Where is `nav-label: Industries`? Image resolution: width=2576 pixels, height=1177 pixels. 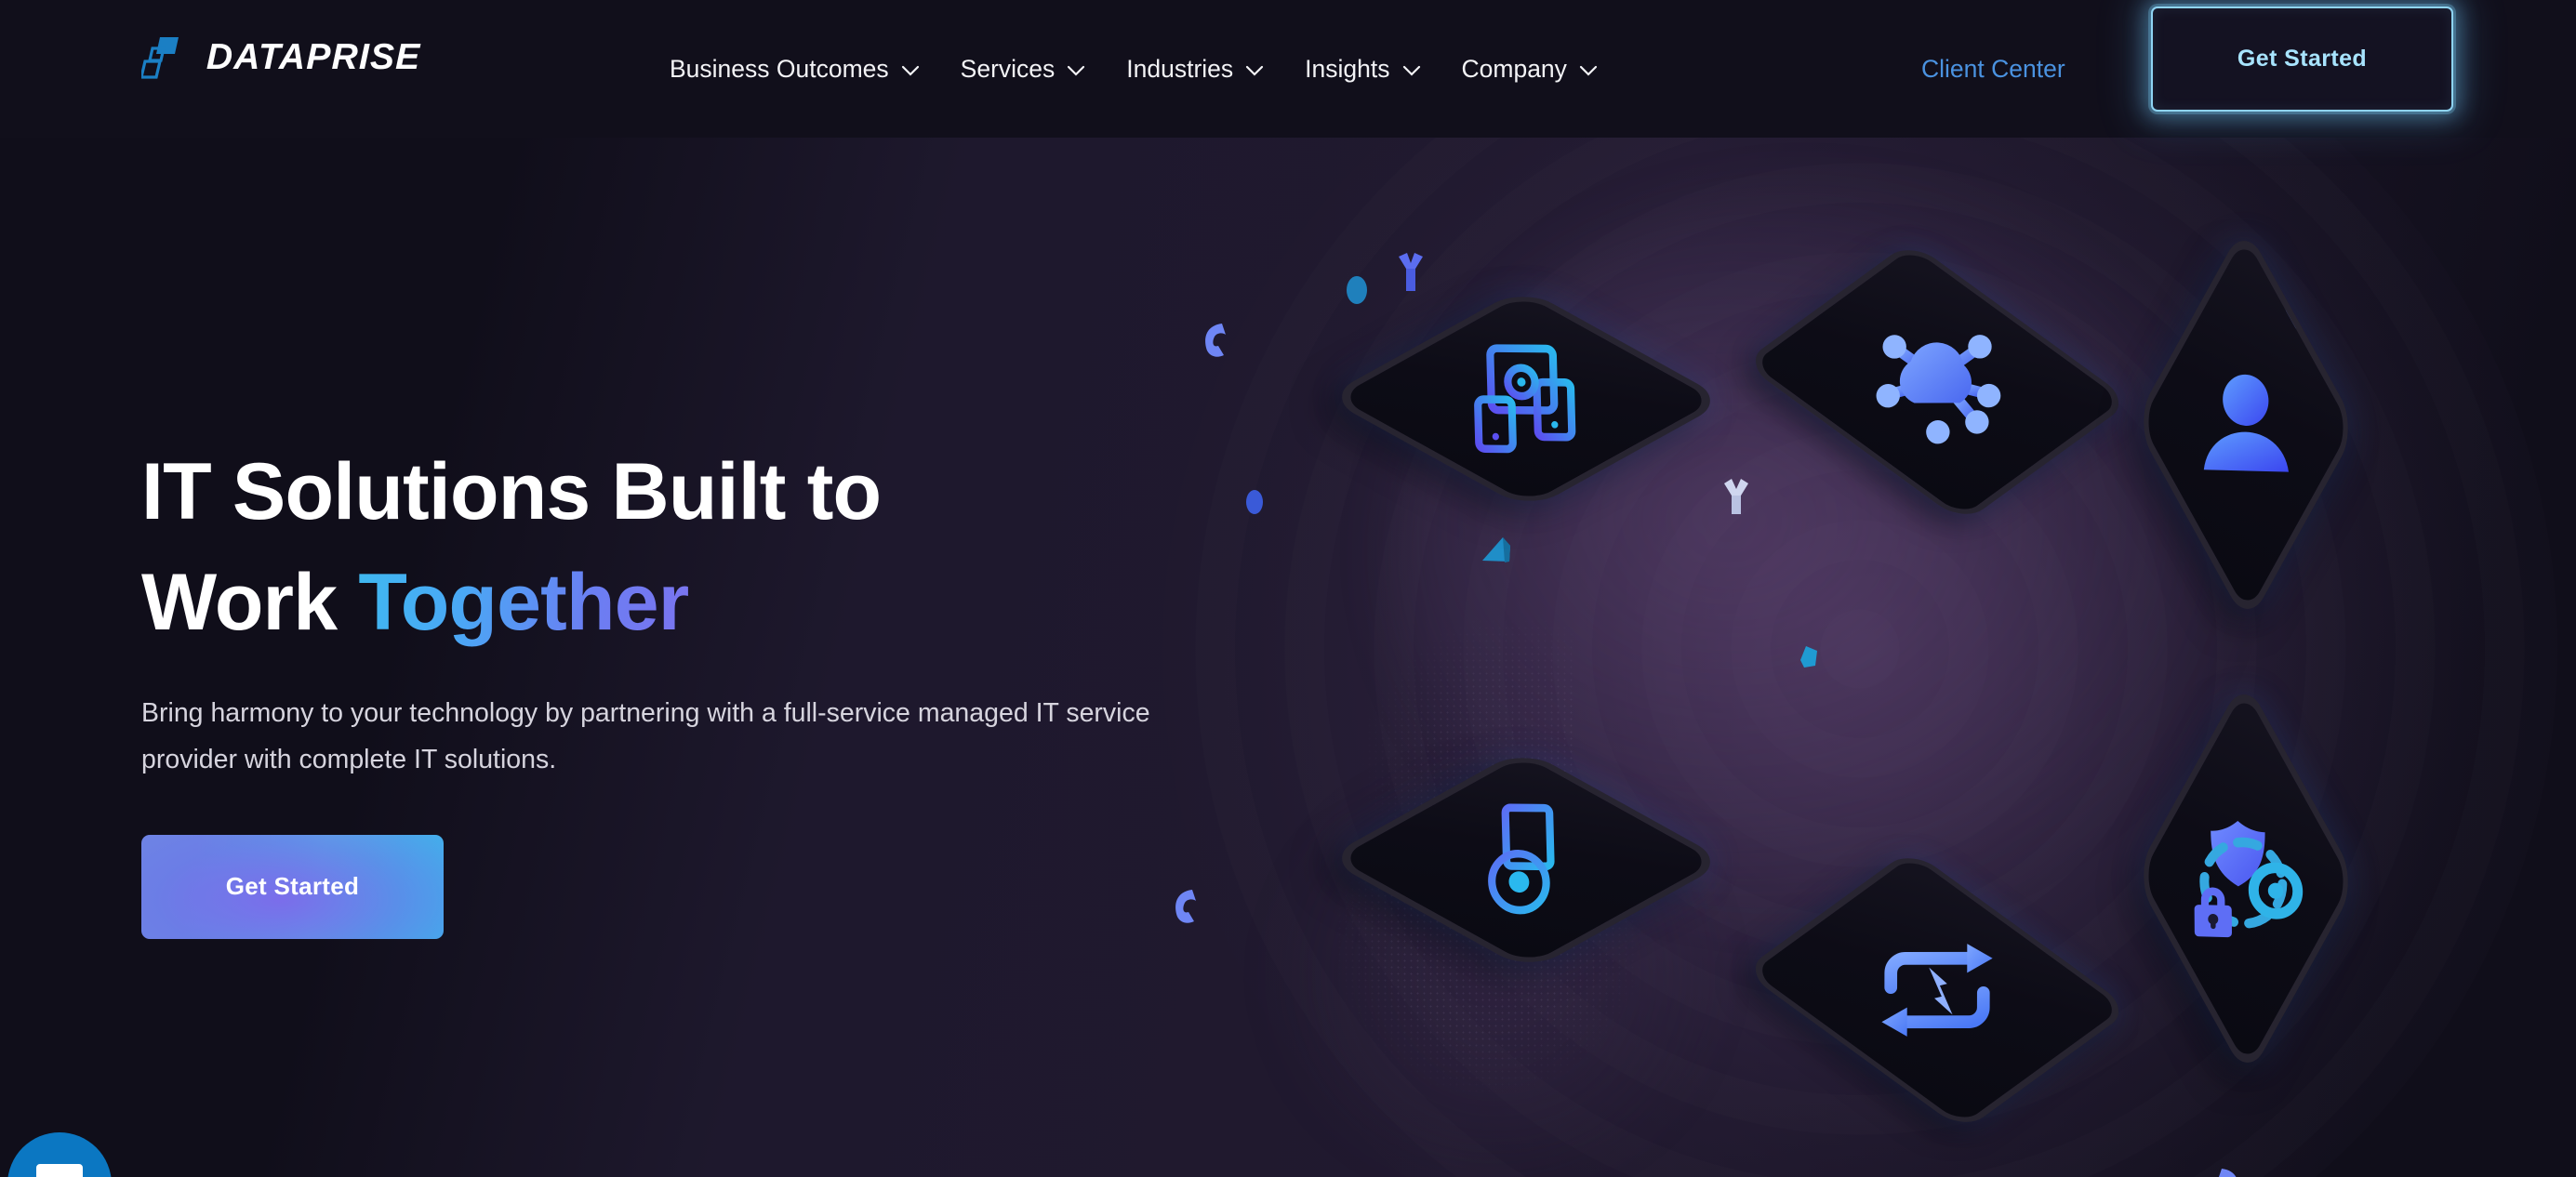
nav-label: Industries is located at coordinates (1180, 68).